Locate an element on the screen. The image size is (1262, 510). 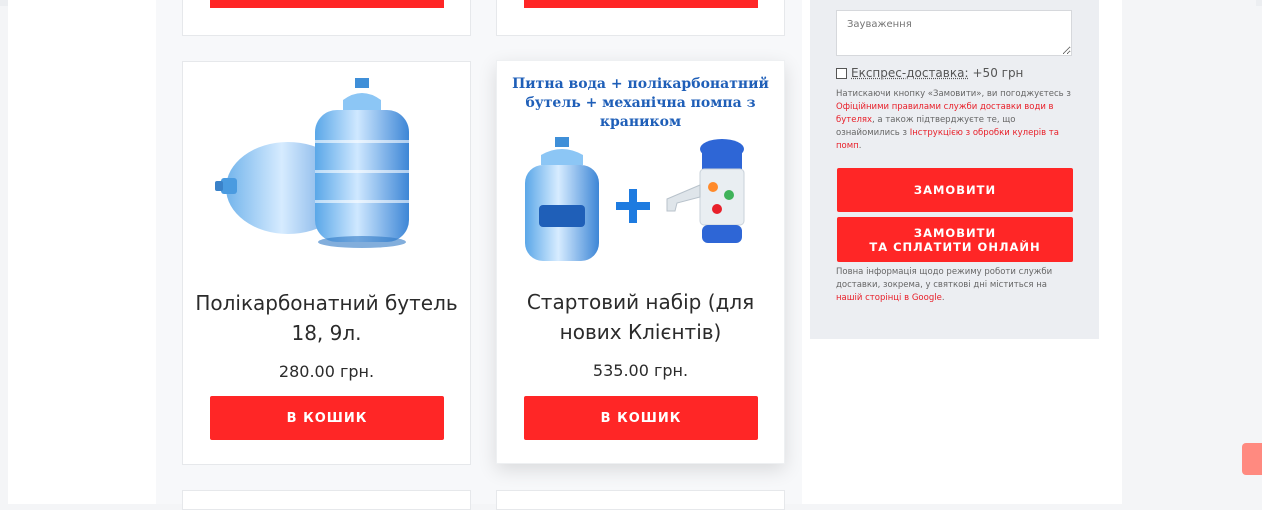
google-page-link: нашій сторінці в Google is located at coordinates (889, 298).